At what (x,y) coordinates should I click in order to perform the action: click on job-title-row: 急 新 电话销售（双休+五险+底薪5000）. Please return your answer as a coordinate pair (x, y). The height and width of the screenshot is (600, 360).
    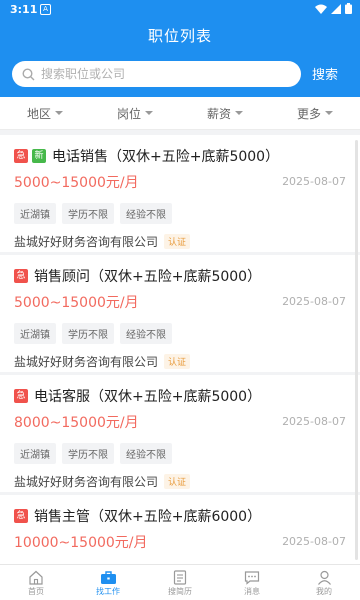
    Looking at the image, I should click on (180, 156).